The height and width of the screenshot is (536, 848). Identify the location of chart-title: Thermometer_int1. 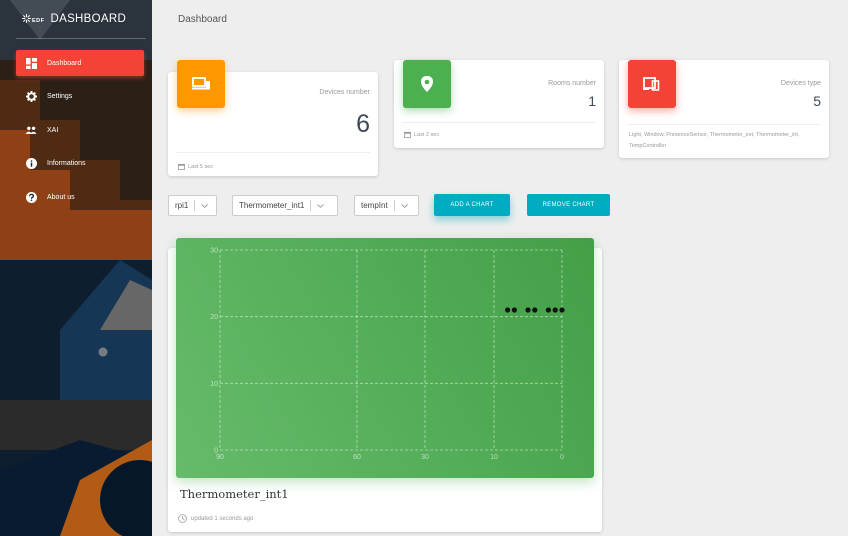
(234, 494).